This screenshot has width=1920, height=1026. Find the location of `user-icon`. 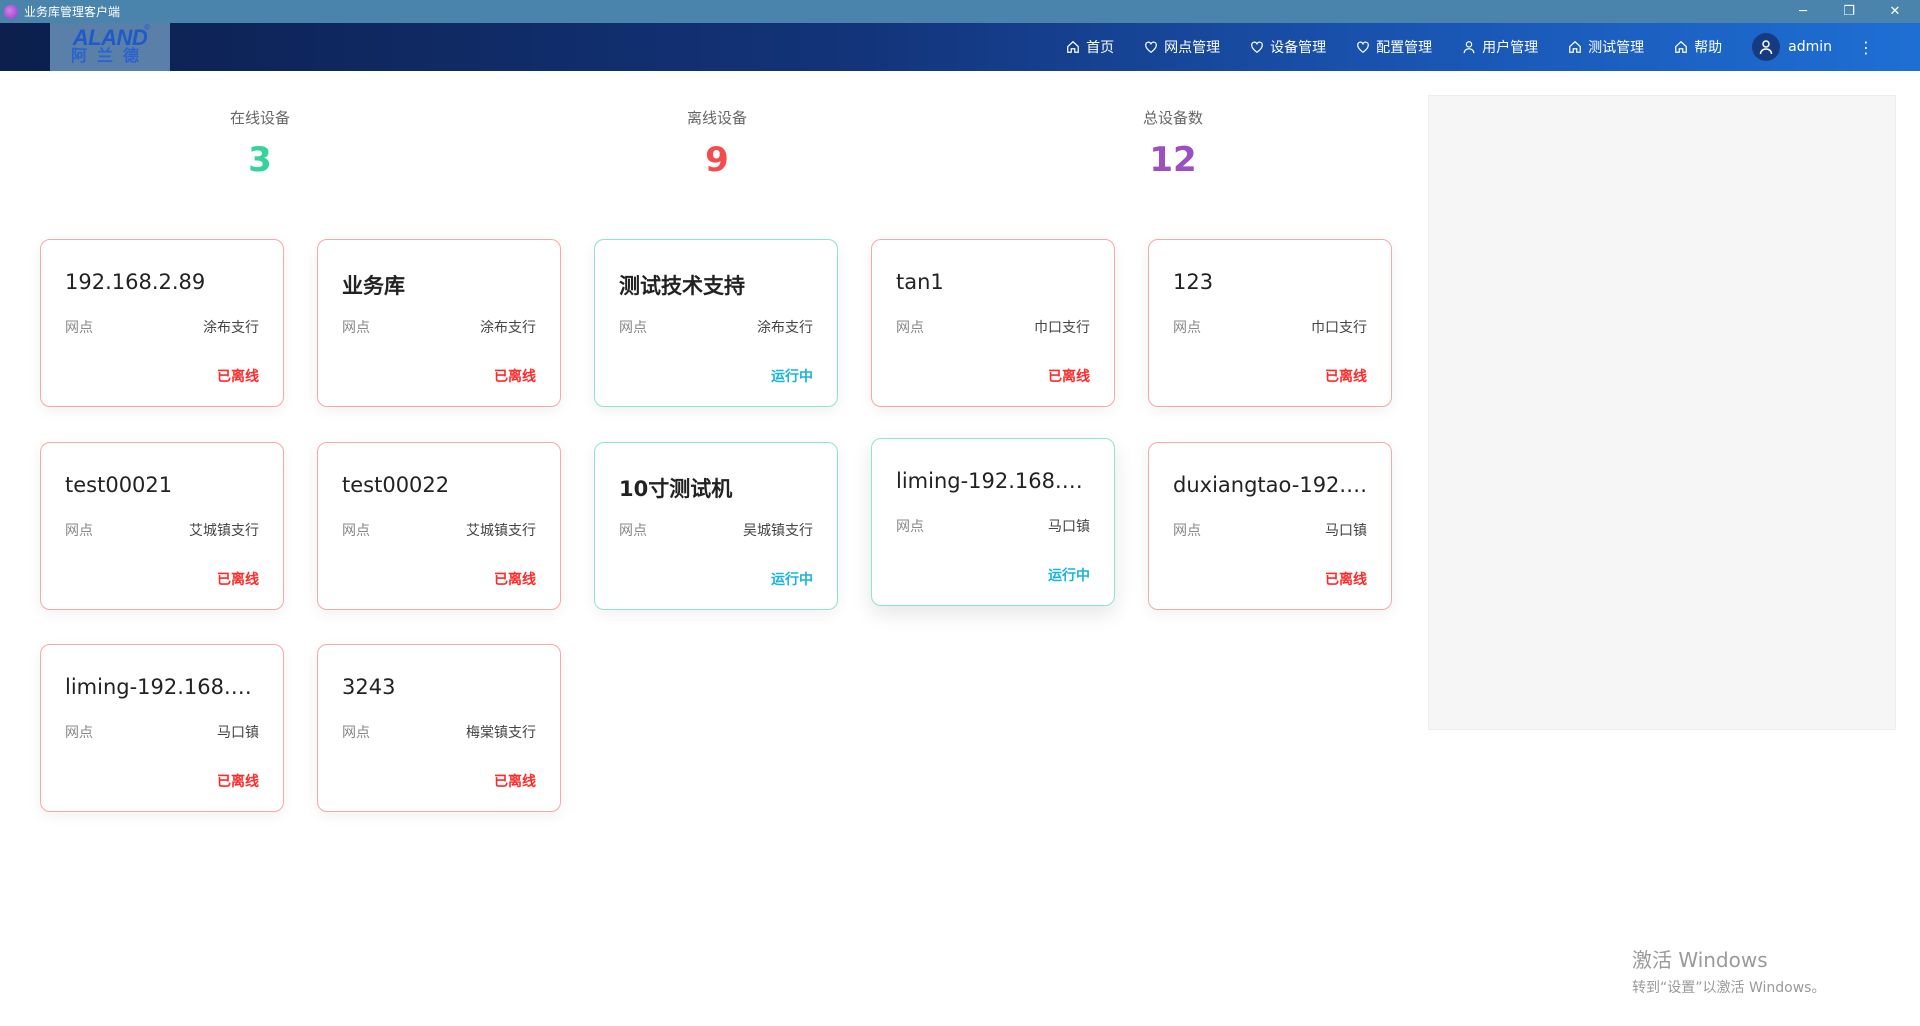

user-icon is located at coordinates (1469, 47).